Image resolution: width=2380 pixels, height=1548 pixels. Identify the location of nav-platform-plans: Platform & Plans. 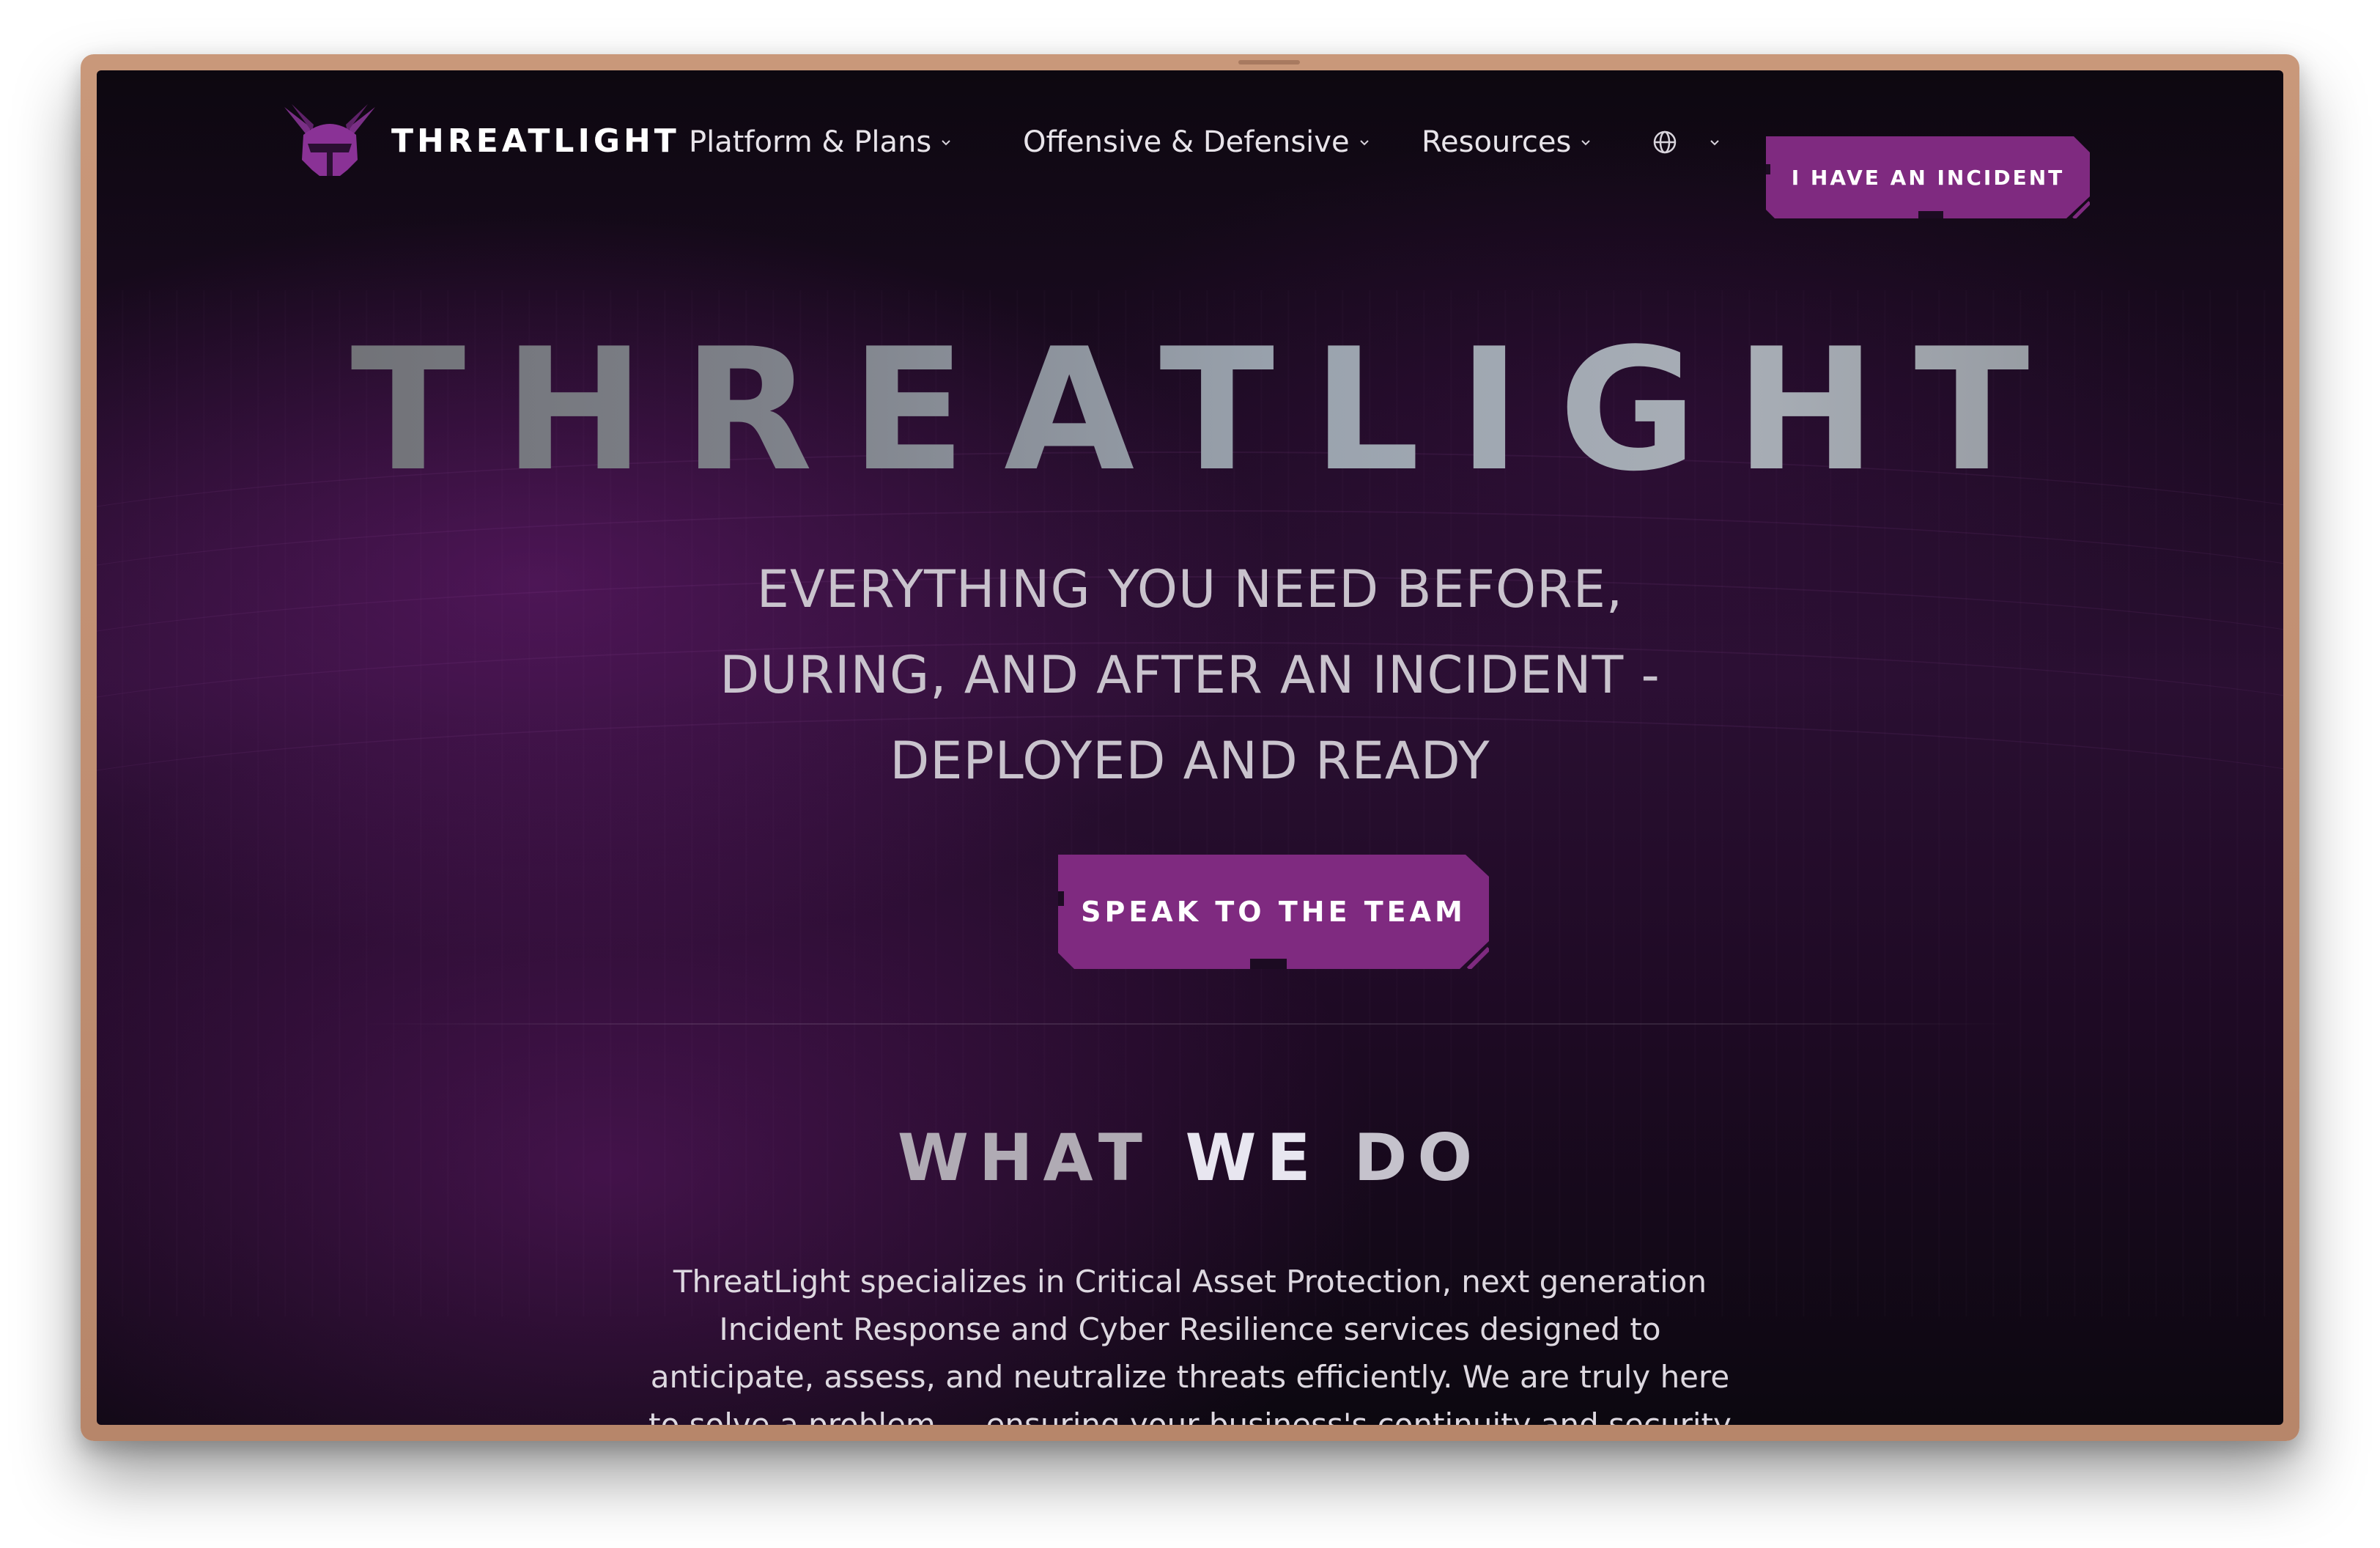
(820, 142).